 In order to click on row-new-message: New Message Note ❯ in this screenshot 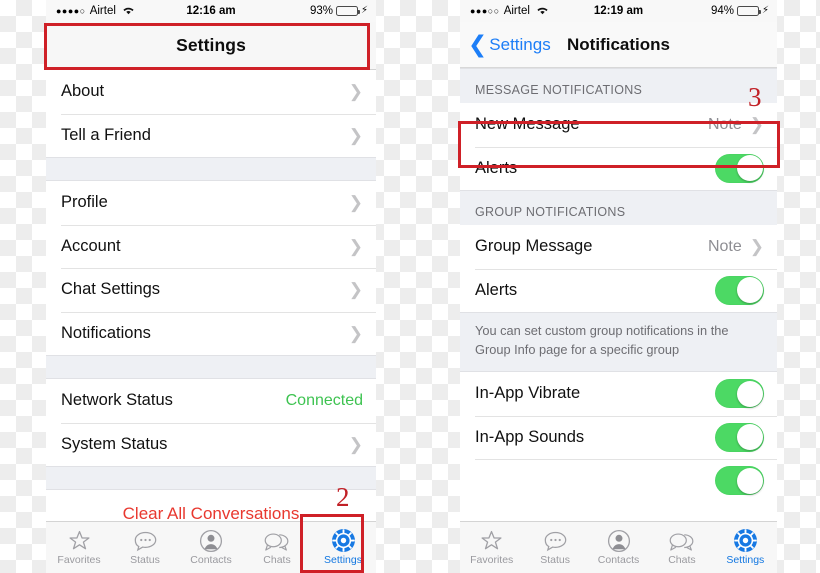, I will do `click(618, 125)`.